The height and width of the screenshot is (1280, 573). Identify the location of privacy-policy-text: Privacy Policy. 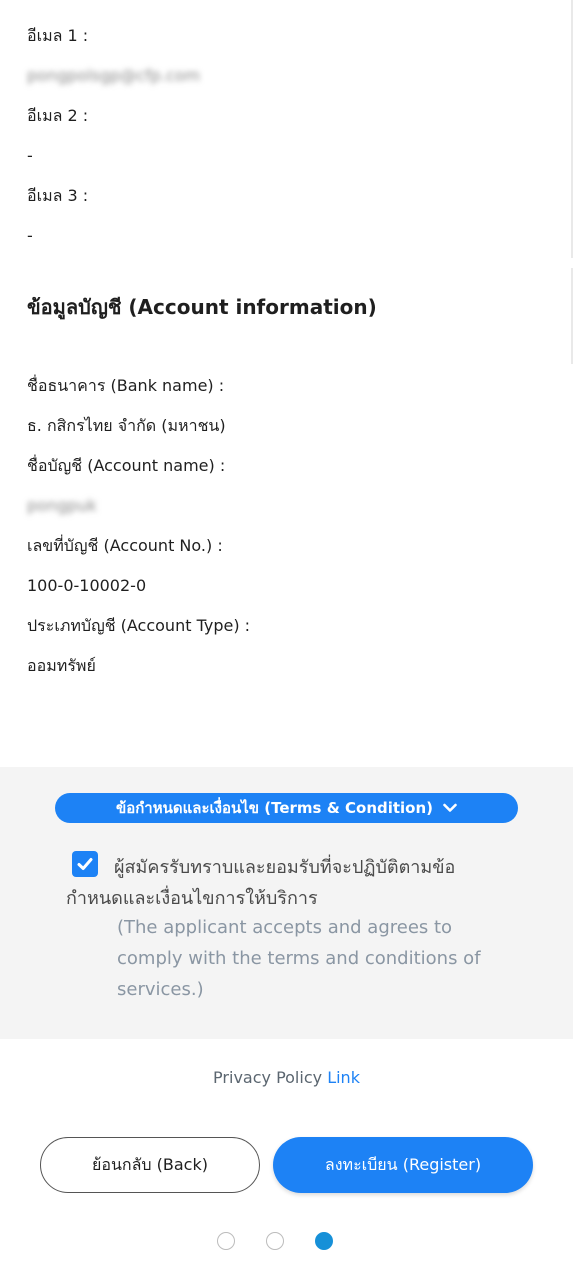
(268, 1077).